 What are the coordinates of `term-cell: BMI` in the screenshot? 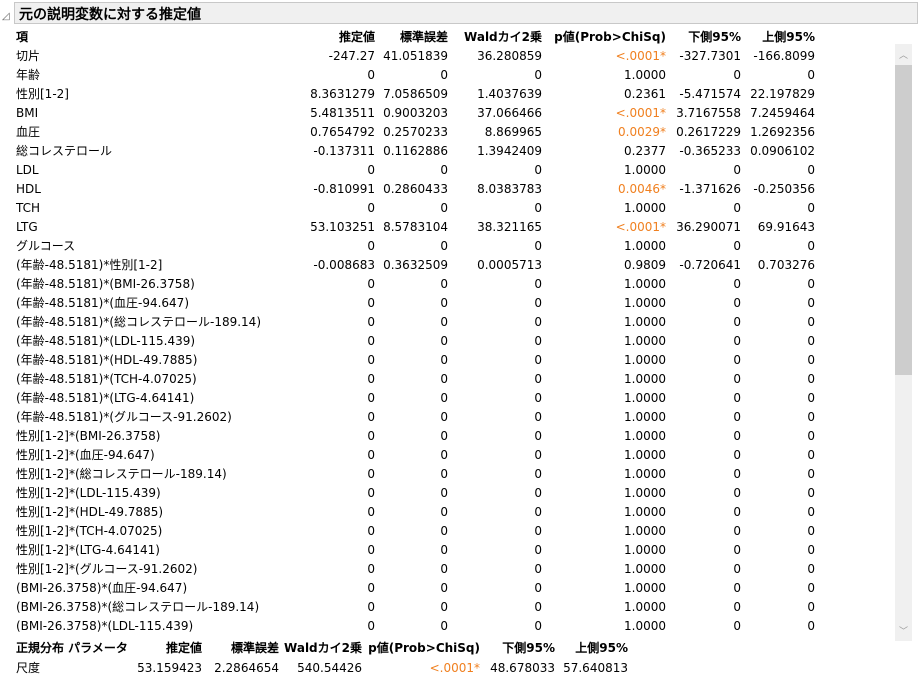 It's located at (27, 113).